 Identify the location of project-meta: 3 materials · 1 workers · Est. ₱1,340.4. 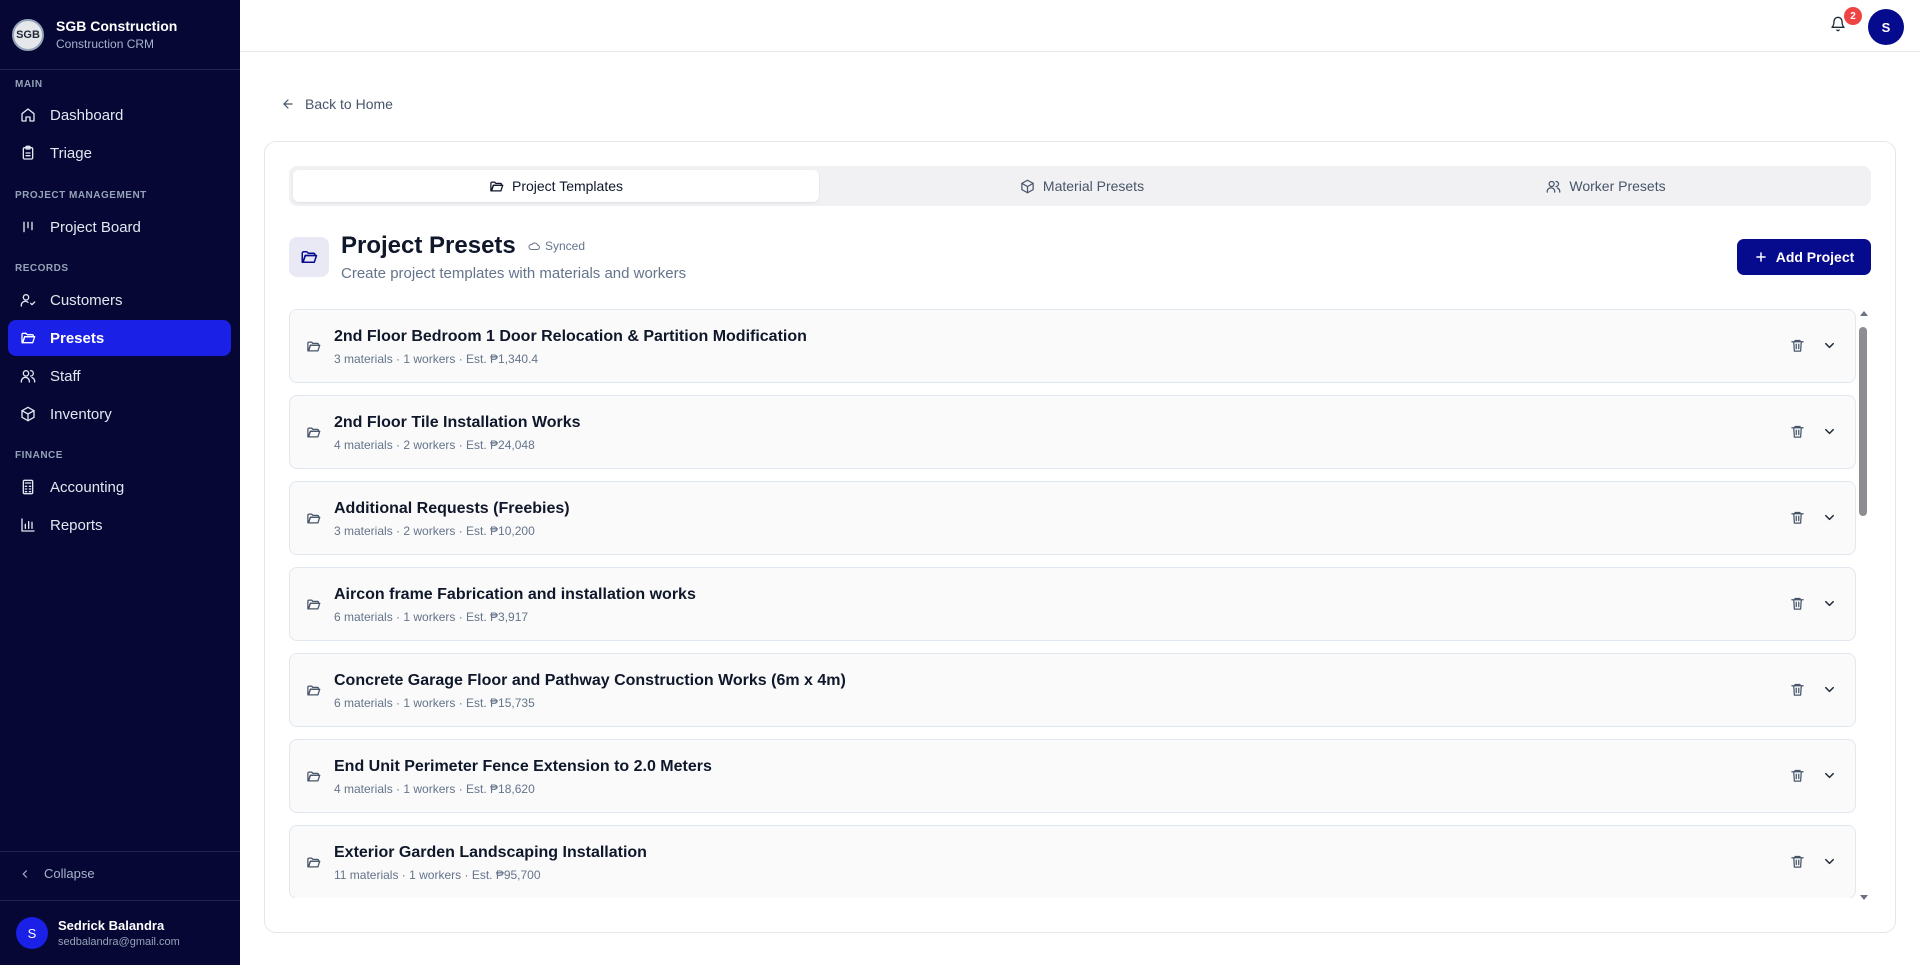
(436, 359).